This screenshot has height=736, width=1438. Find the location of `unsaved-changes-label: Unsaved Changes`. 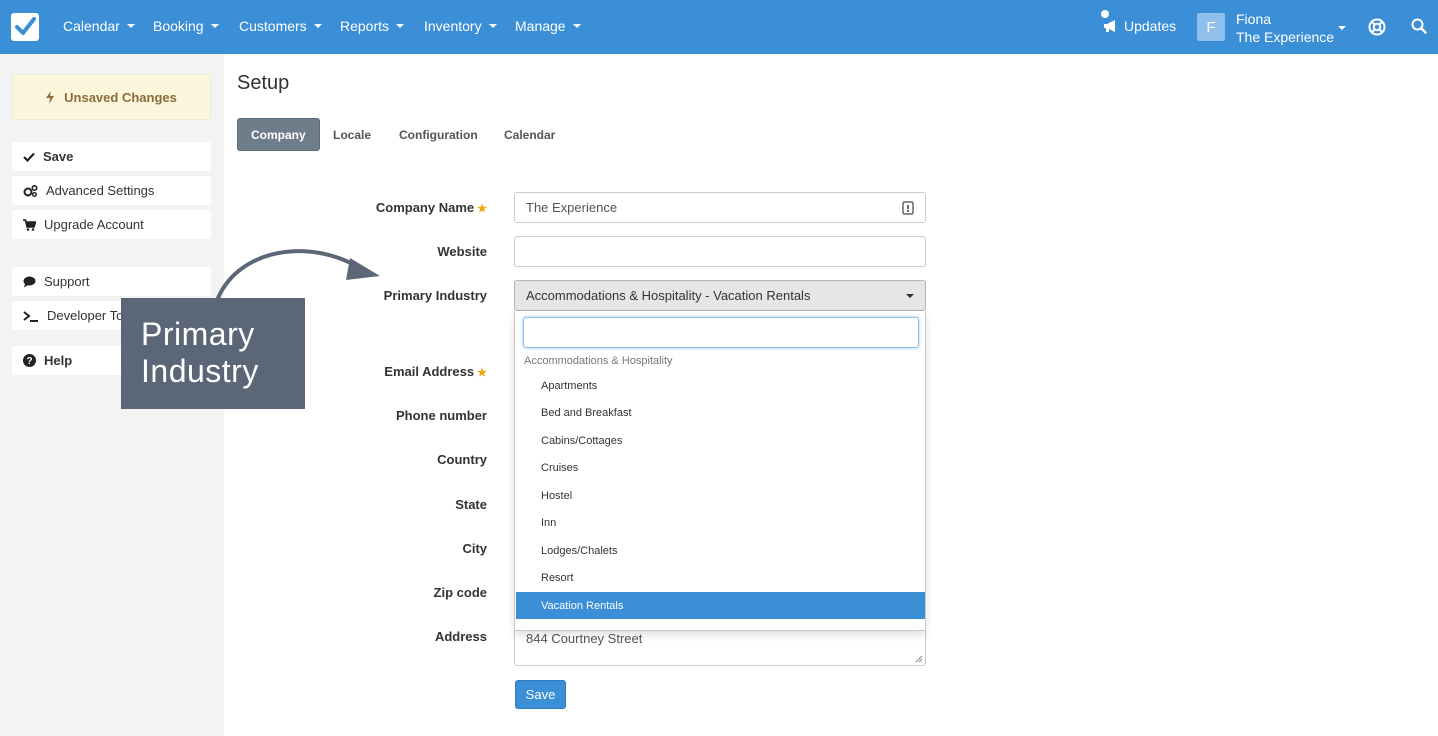

unsaved-changes-label: Unsaved Changes is located at coordinates (120, 97).